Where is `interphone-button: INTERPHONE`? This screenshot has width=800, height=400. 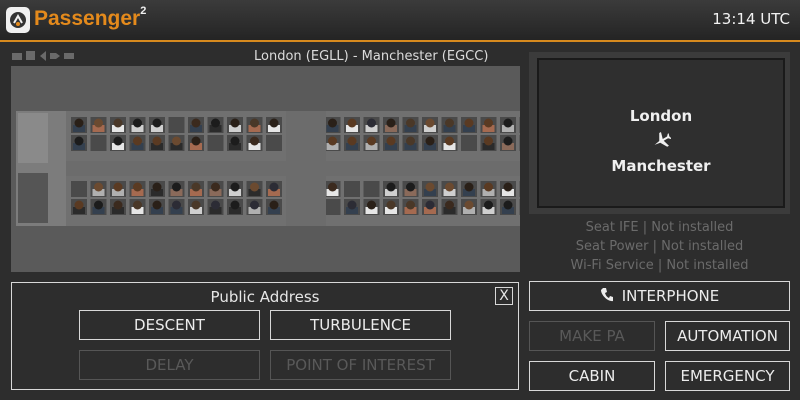
interphone-button: INTERPHONE is located at coordinates (659, 296).